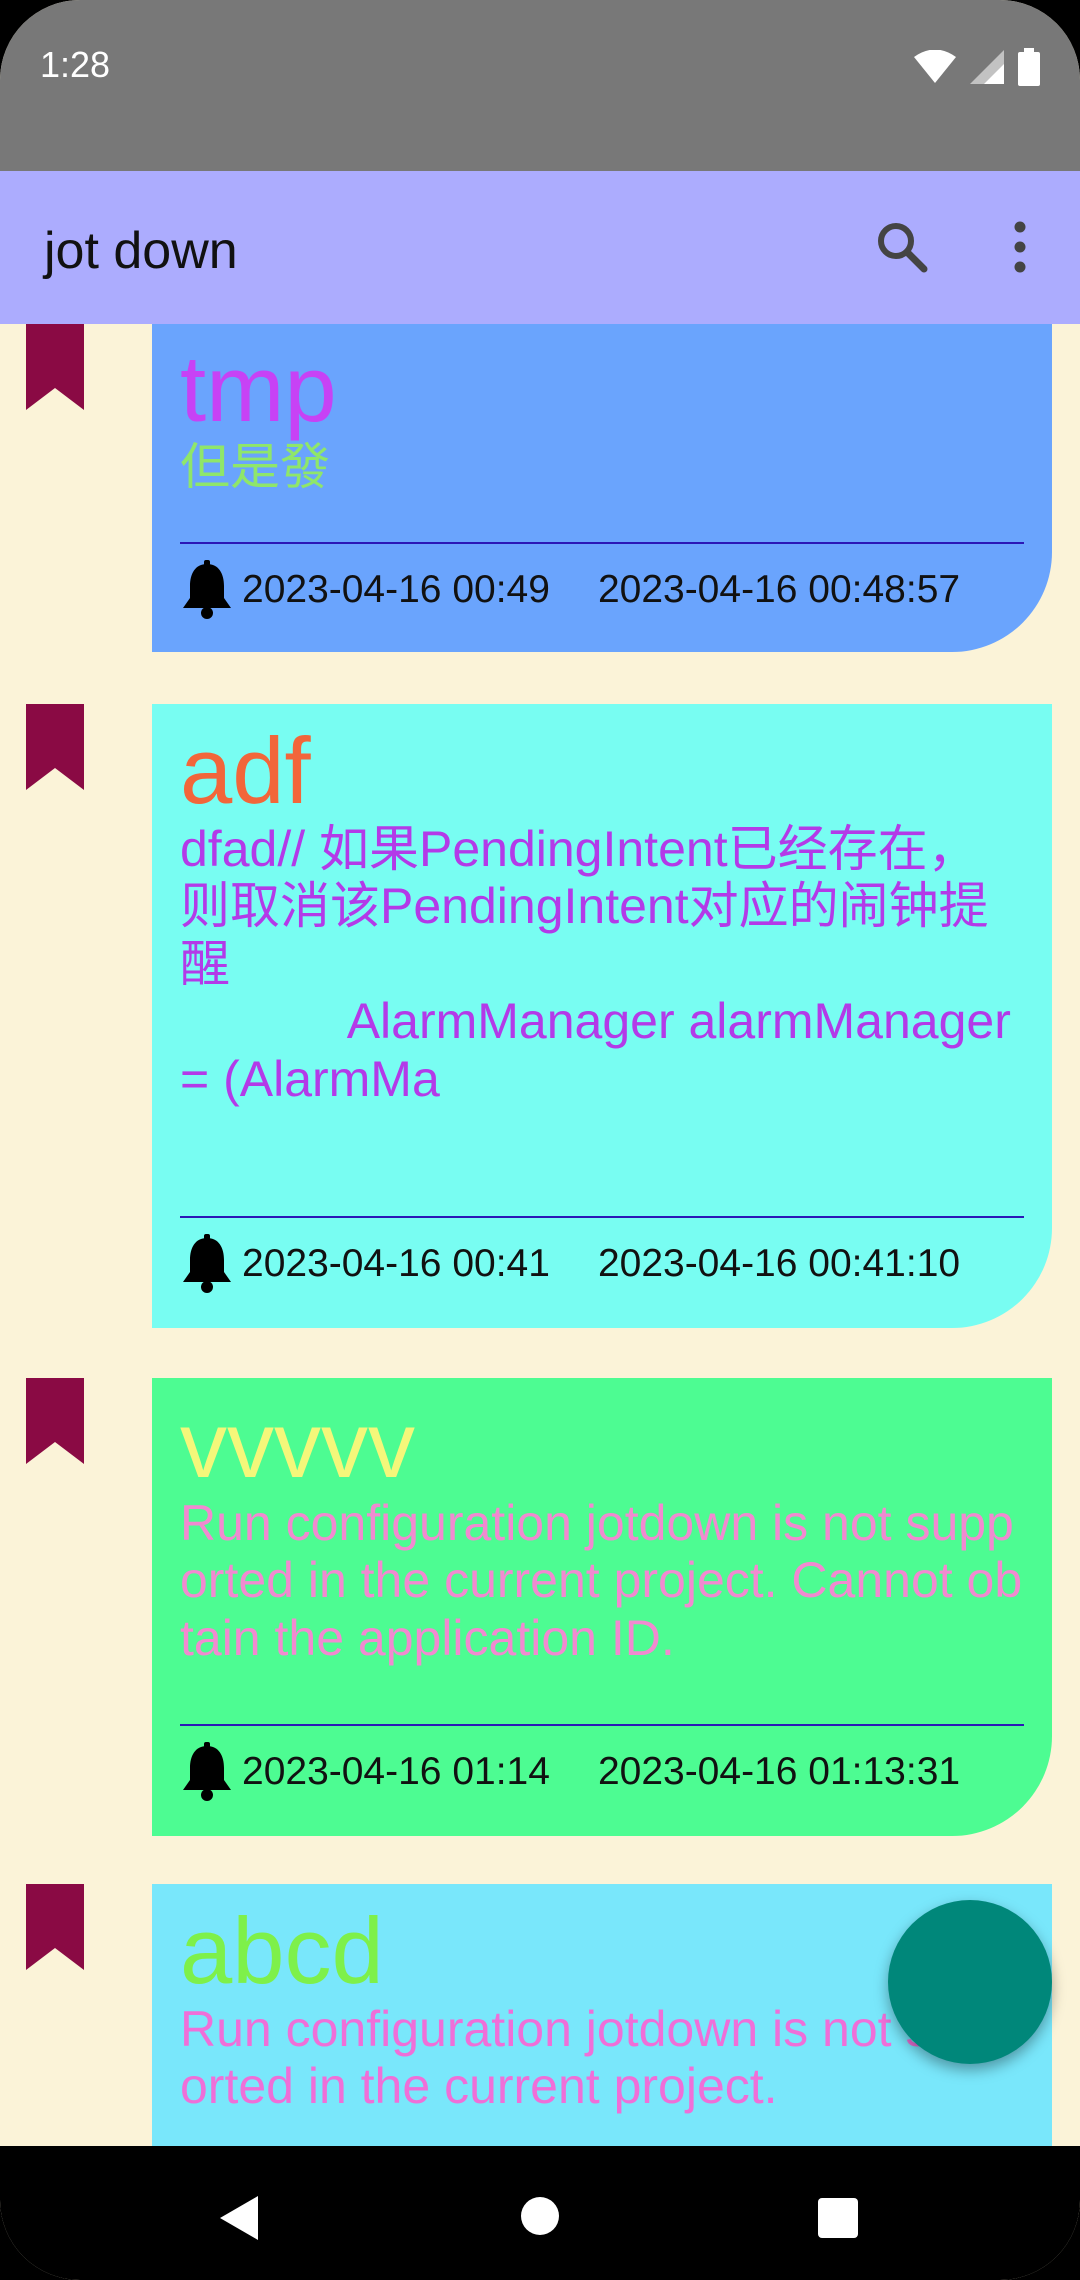 The width and height of the screenshot is (1080, 2280). Describe the element at coordinates (75, 64) in the screenshot. I see `status-time: 1:28` at that location.